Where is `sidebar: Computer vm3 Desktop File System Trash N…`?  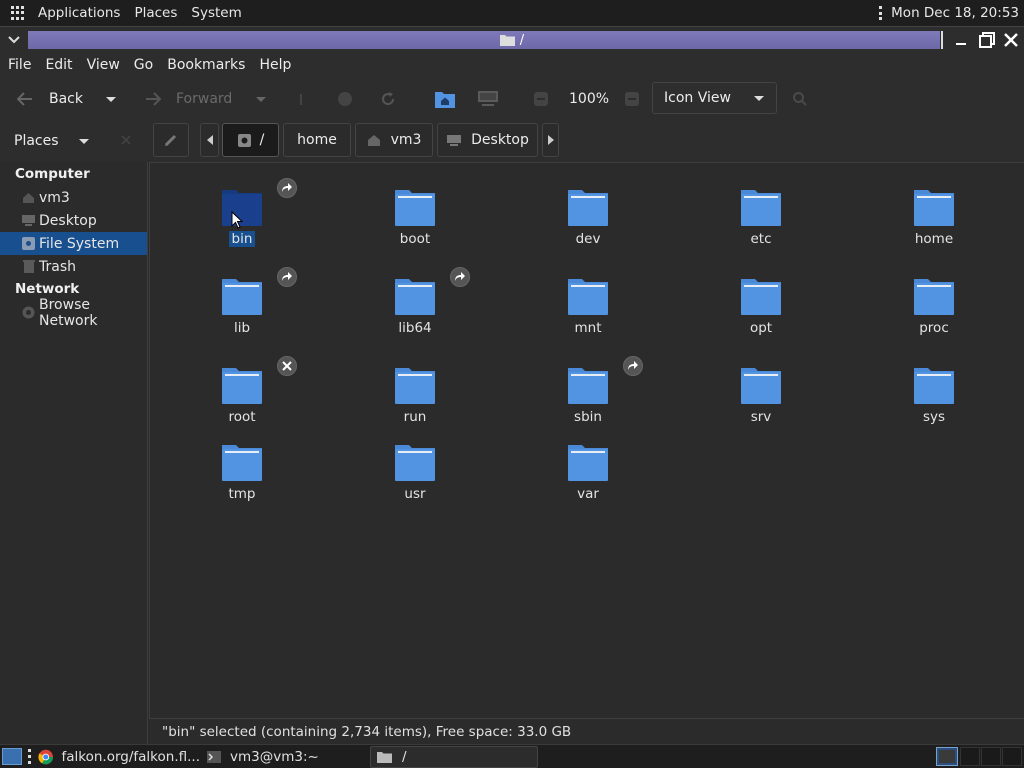
sidebar: Computer vm3 Desktop File System Trash N… is located at coordinates (74, 453).